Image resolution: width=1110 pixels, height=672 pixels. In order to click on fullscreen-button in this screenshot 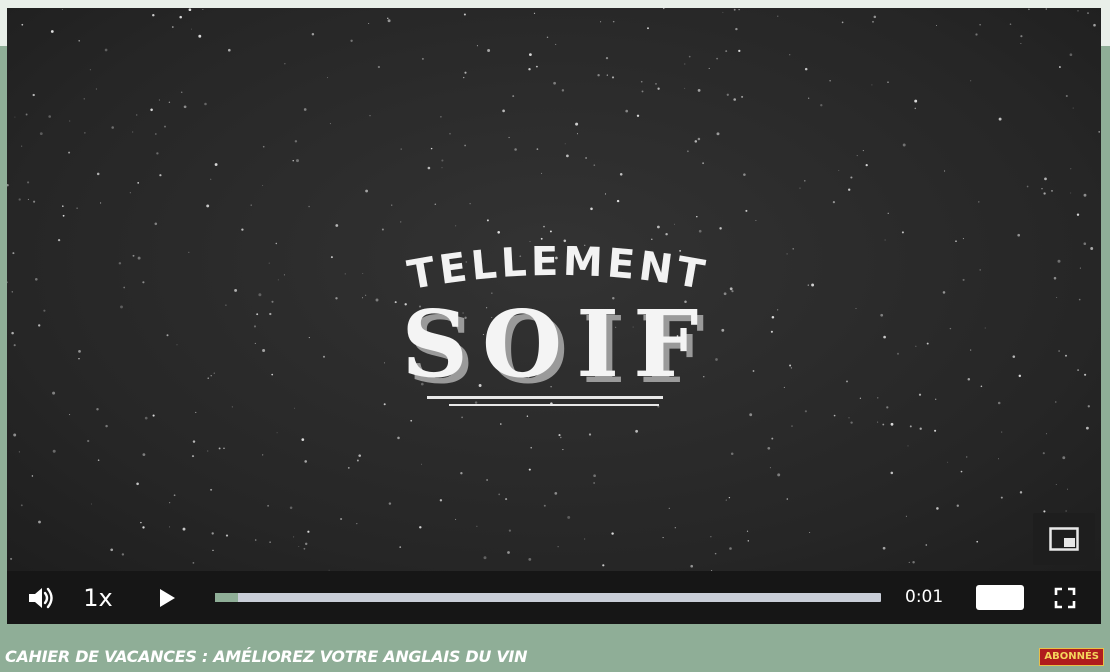, I will do `click(1065, 597)`.